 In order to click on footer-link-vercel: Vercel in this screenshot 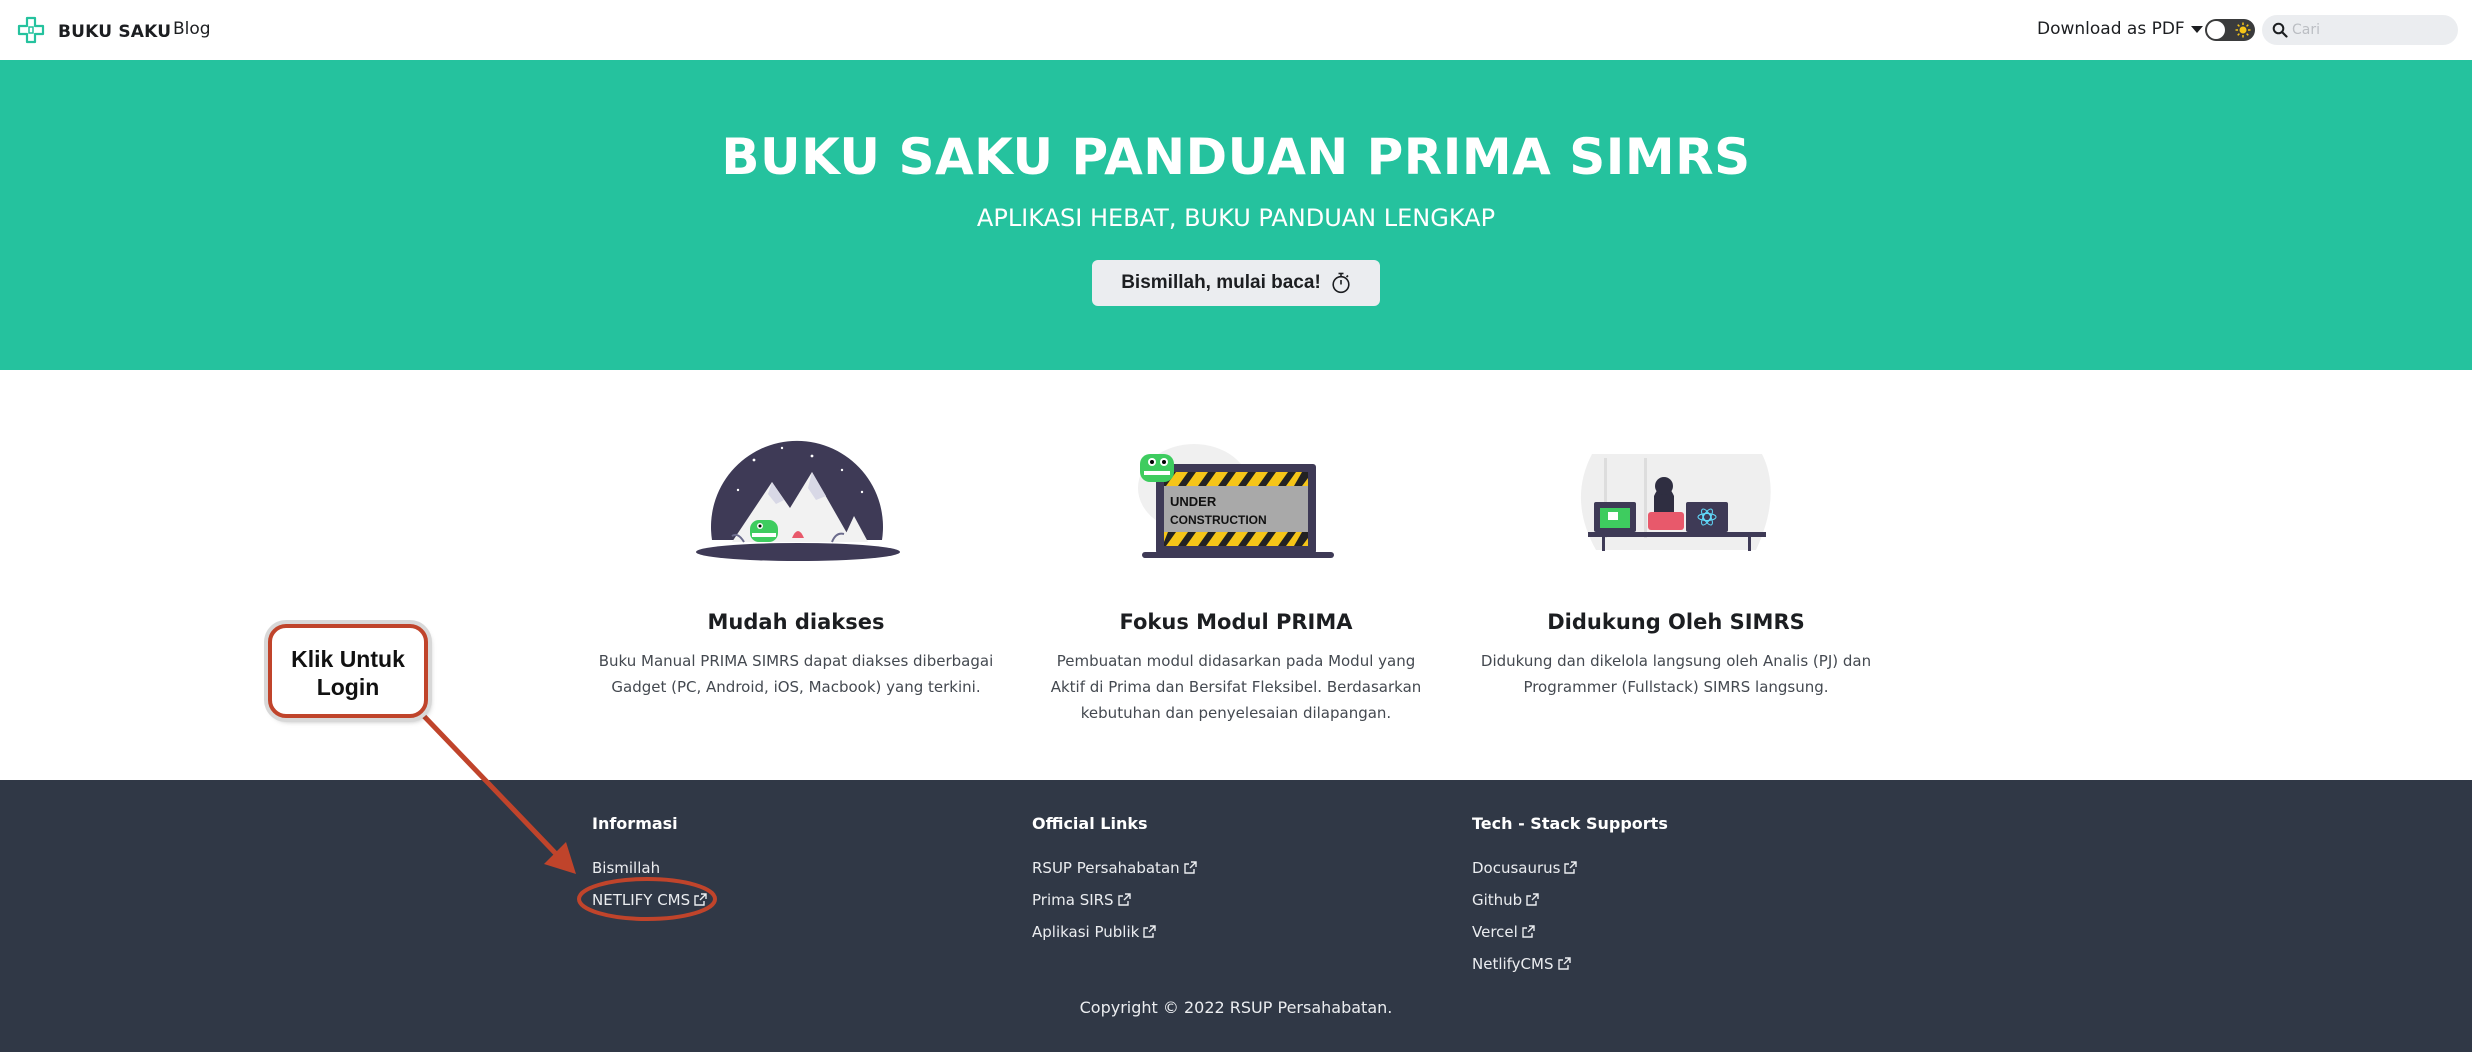, I will do `click(1570, 939)`.